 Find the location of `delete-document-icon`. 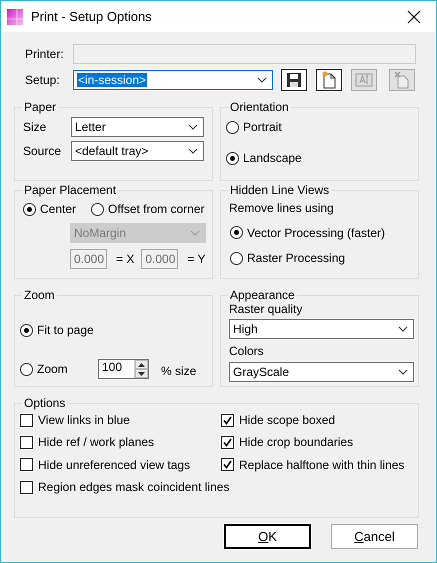

delete-document-icon is located at coordinates (402, 80).